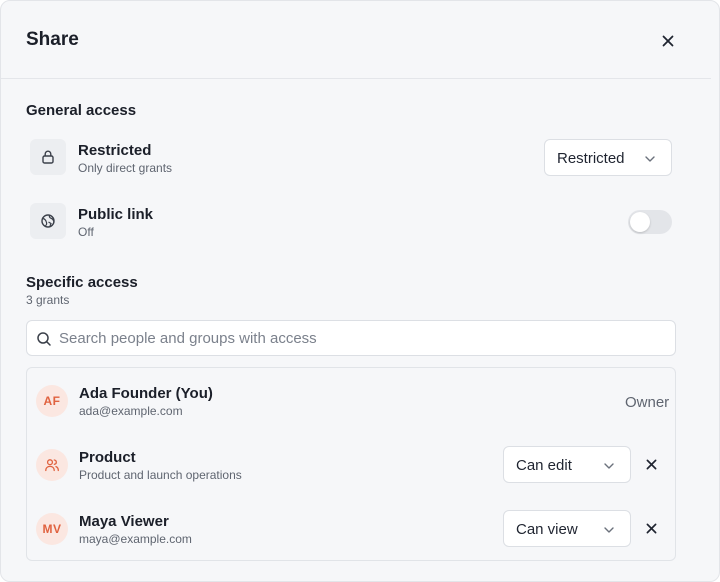 The image size is (720, 582). What do you see at coordinates (107, 457) in the screenshot?
I see `grant-name: Product` at bounding box center [107, 457].